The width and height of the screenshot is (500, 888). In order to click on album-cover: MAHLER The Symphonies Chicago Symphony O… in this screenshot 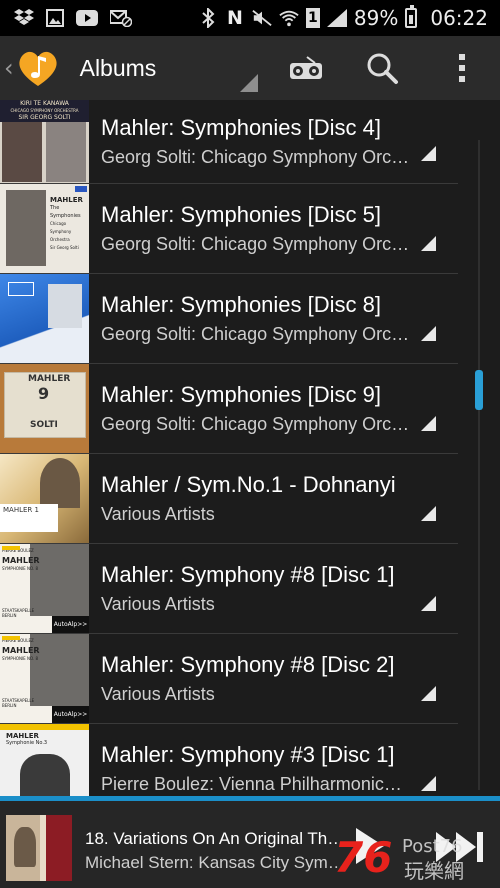, I will do `click(44, 228)`.